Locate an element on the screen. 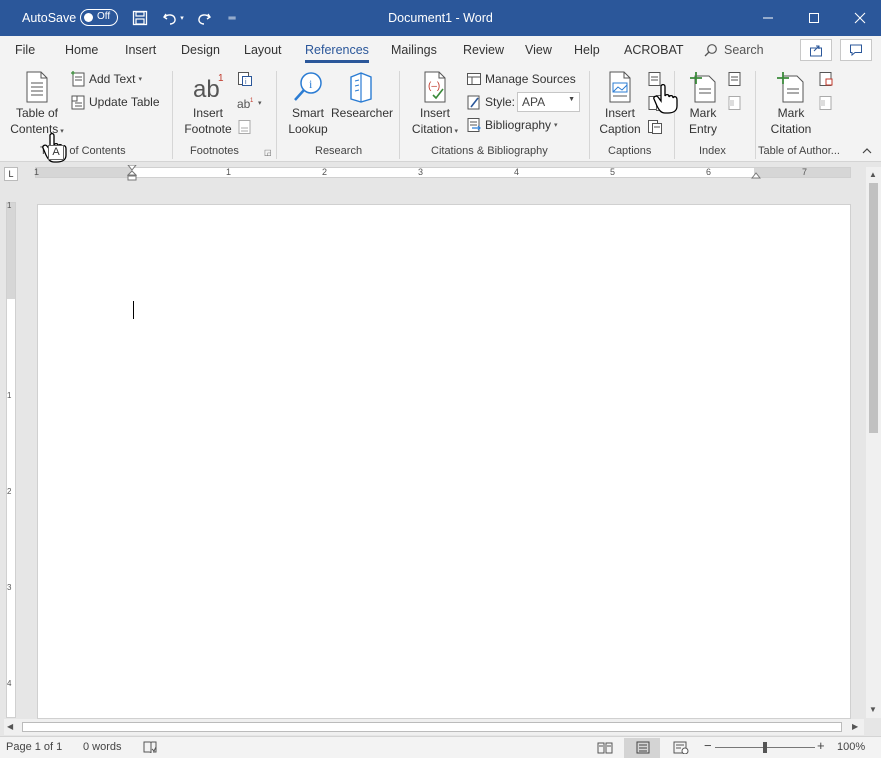 The width and height of the screenshot is (881, 758). add-text-label: Add Text is located at coordinates (112, 79).